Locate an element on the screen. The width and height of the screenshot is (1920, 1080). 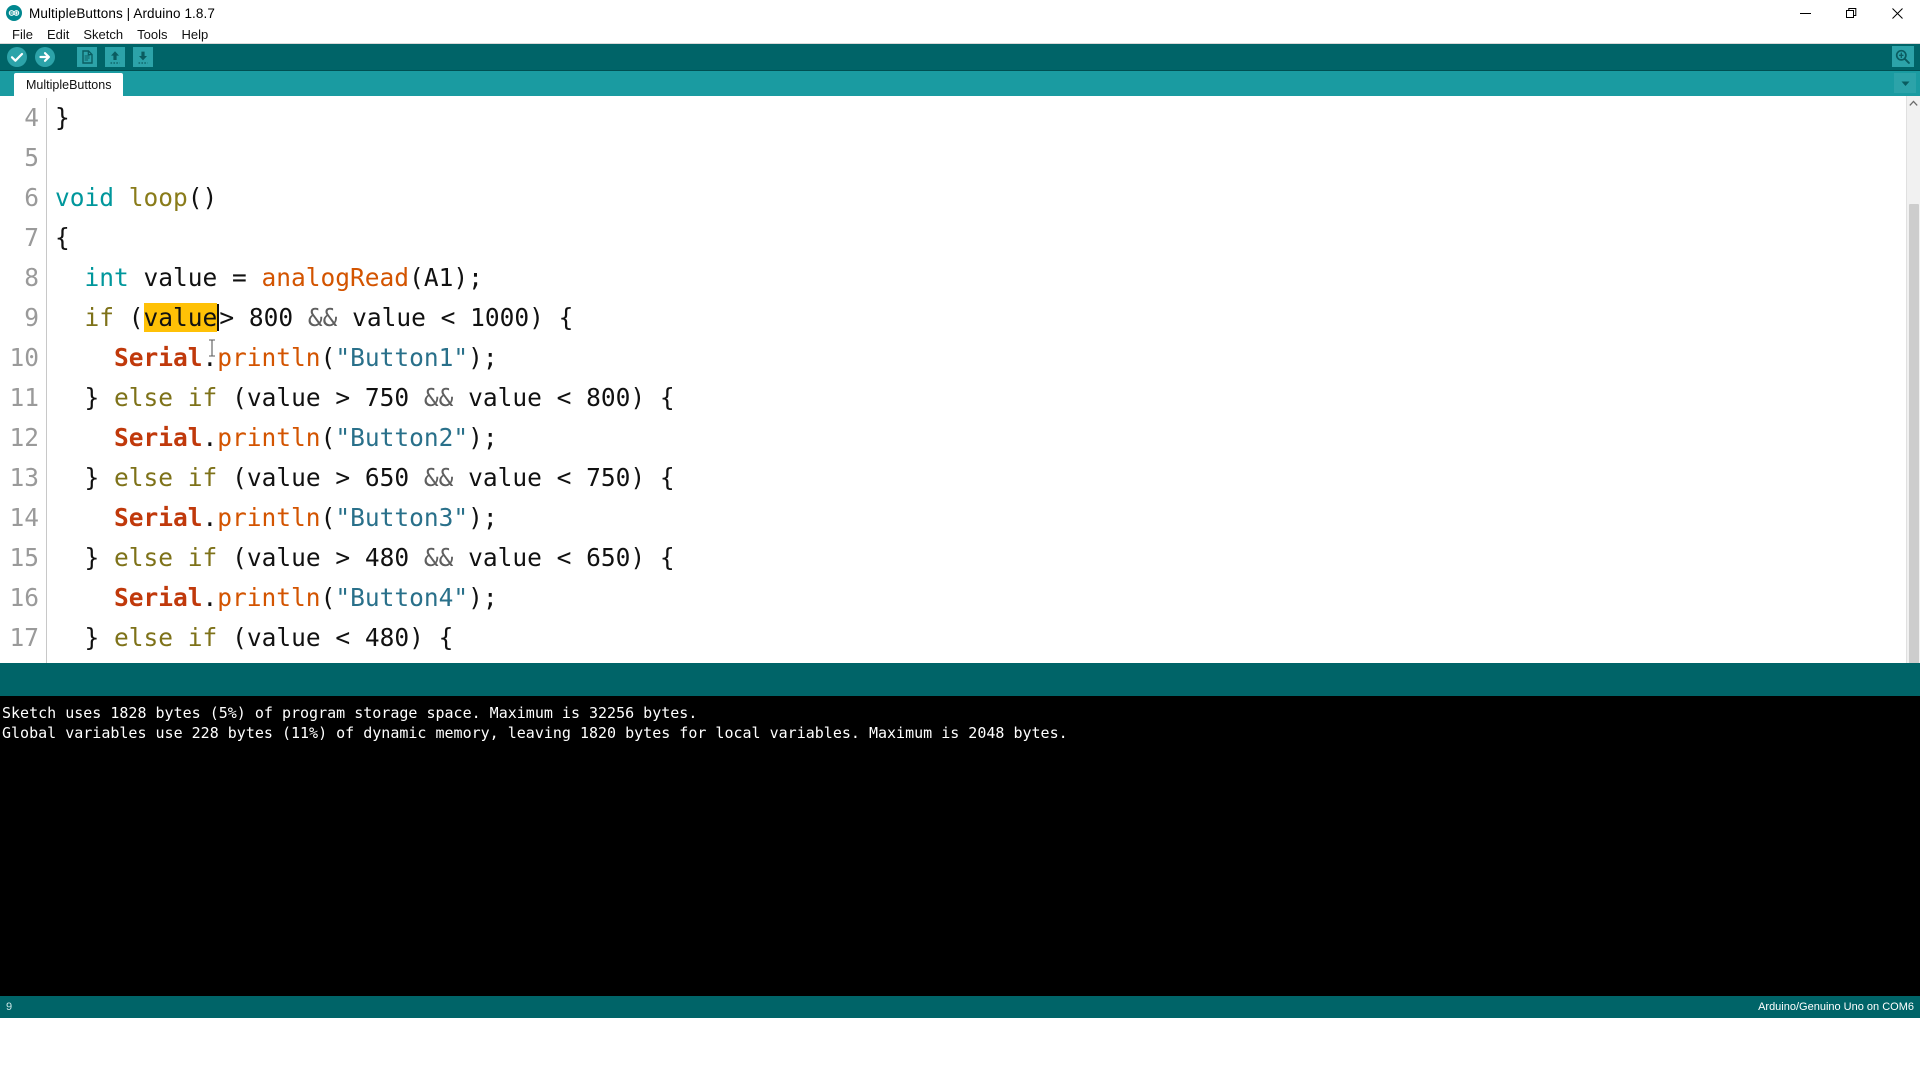
code-line: 4} is located at coordinates (953, 118).